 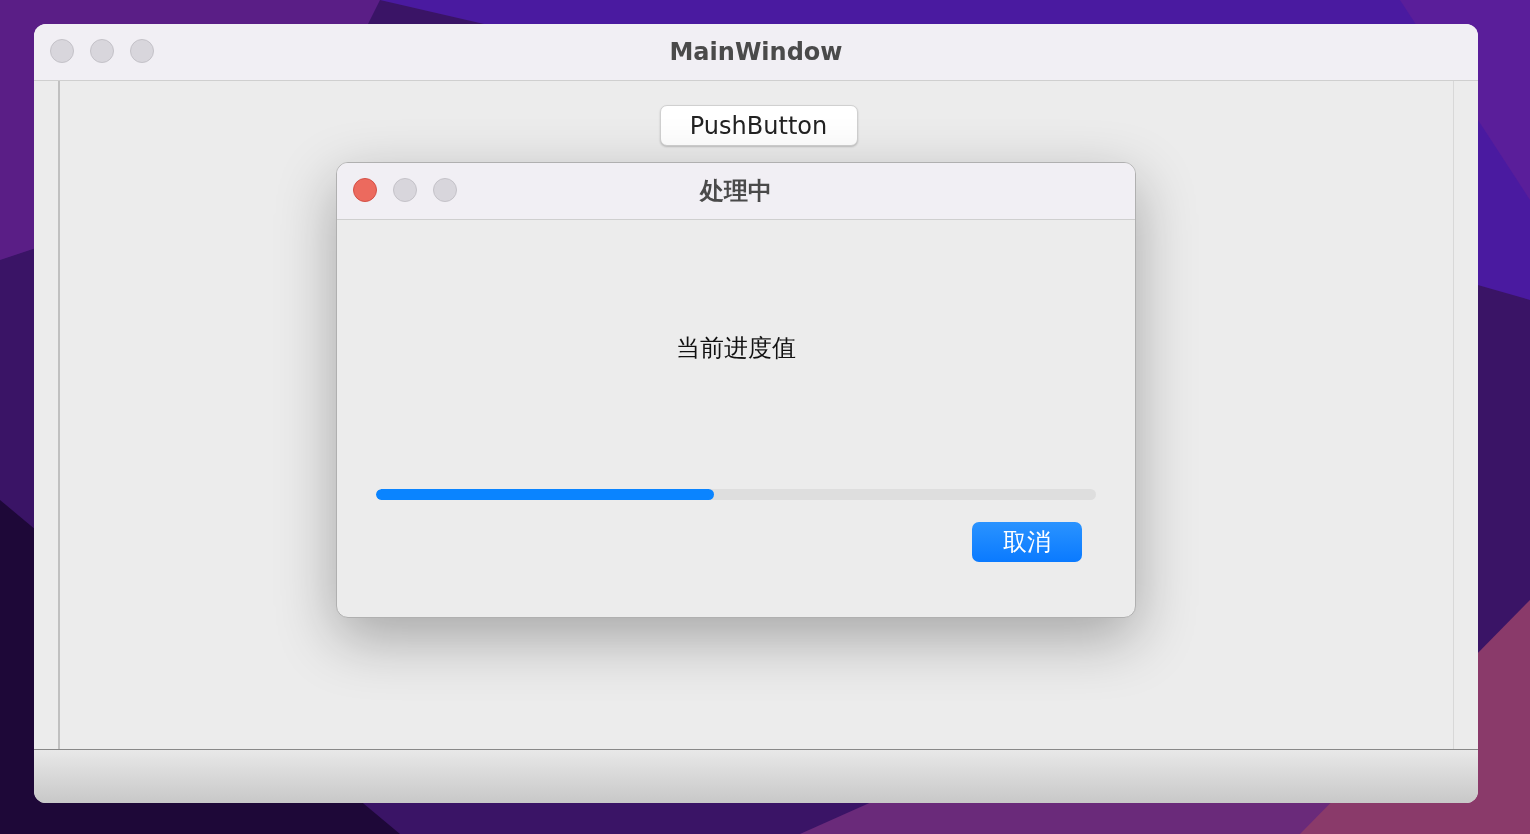 What do you see at coordinates (736, 191) in the screenshot?
I see `window-title: 处理中` at bounding box center [736, 191].